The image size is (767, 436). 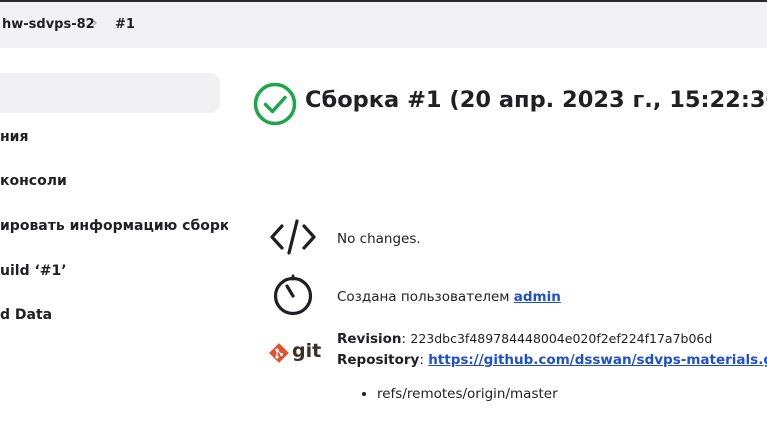 What do you see at coordinates (114, 181) in the screenshot?
I see `sidebar-item-console-output: консоли` at bounding box center [114, 181].